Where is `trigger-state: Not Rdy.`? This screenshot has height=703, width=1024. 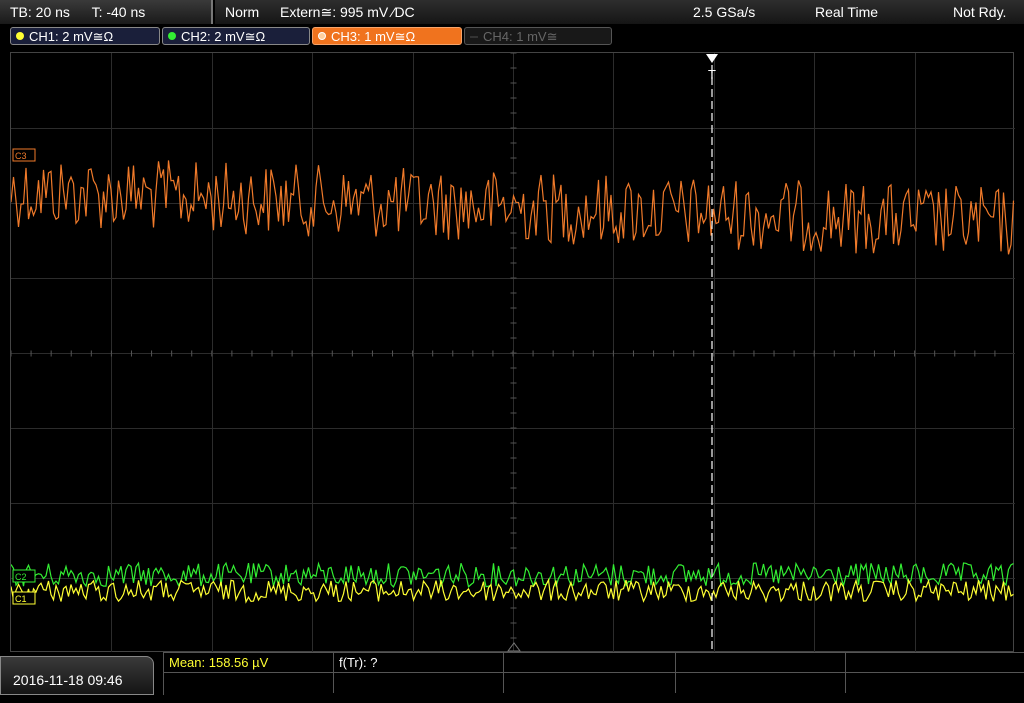
trigger-state: Not Rdy. is located at coordinates (980, 12).